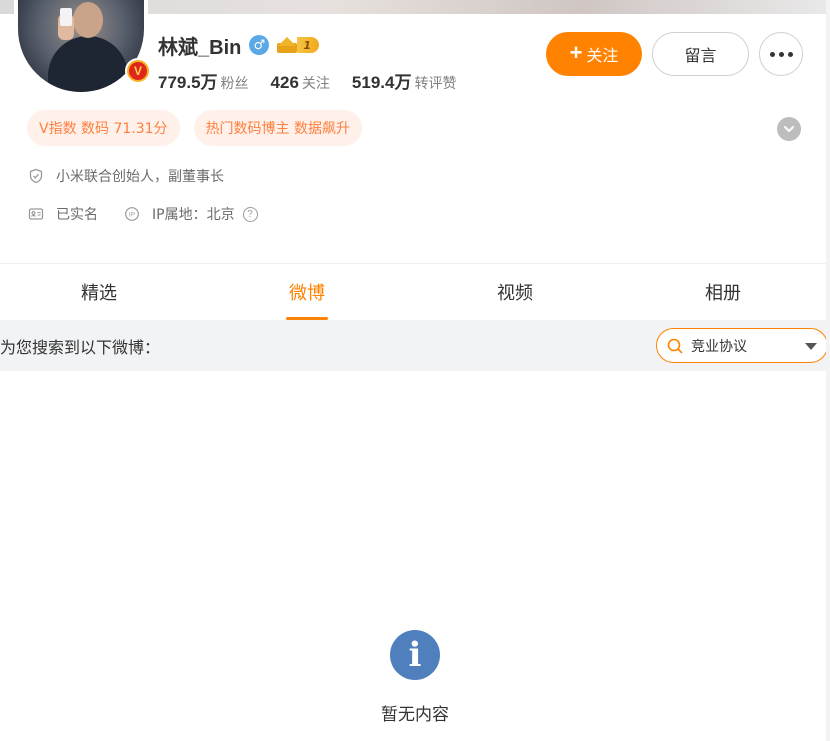  Describe the element at coordinates (259, 45) in the screenshot. I see `male-gender-icon: ♂` at that location.